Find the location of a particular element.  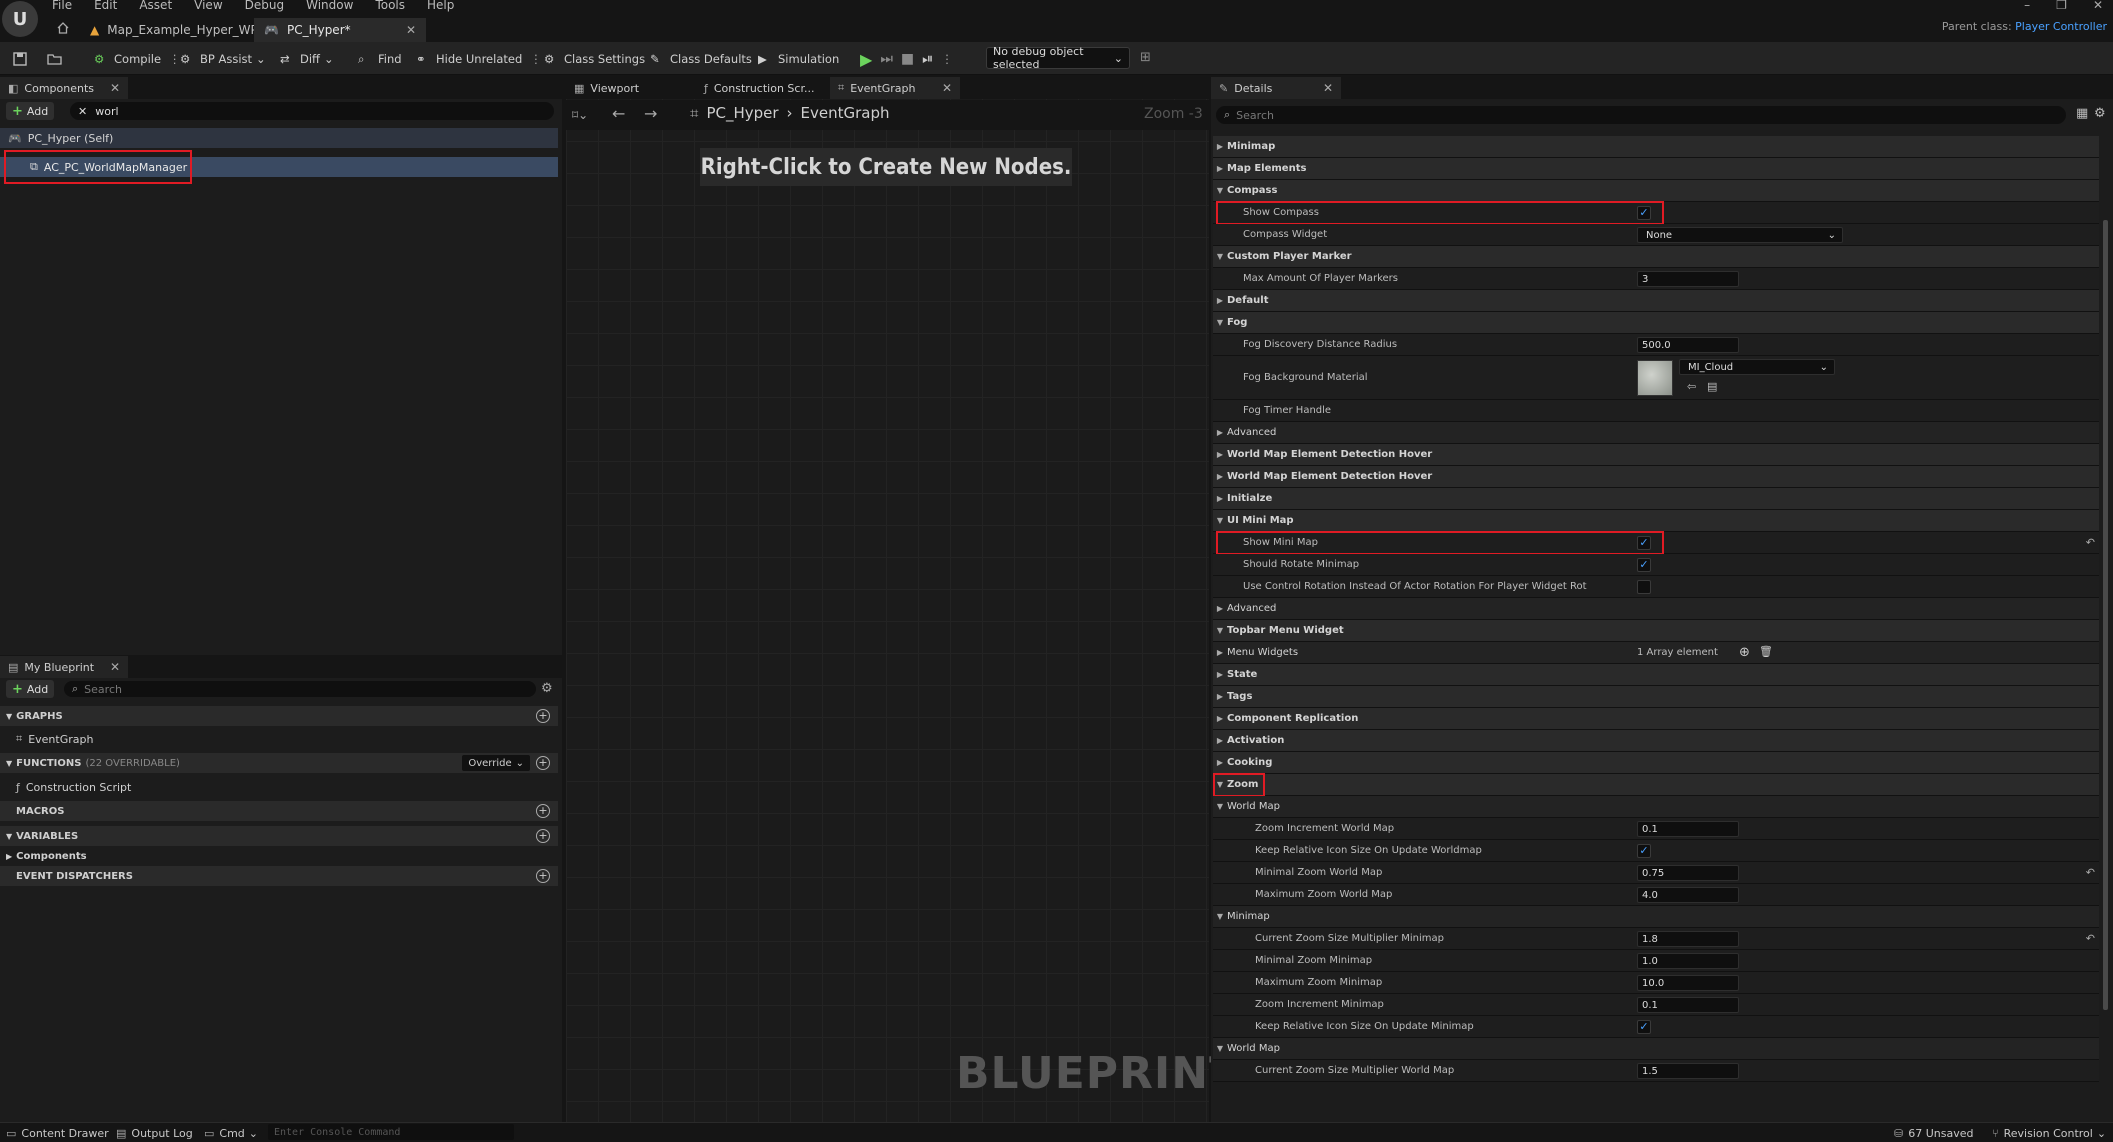

unreal-logo-icon: U is located at coordinates (20, 19).